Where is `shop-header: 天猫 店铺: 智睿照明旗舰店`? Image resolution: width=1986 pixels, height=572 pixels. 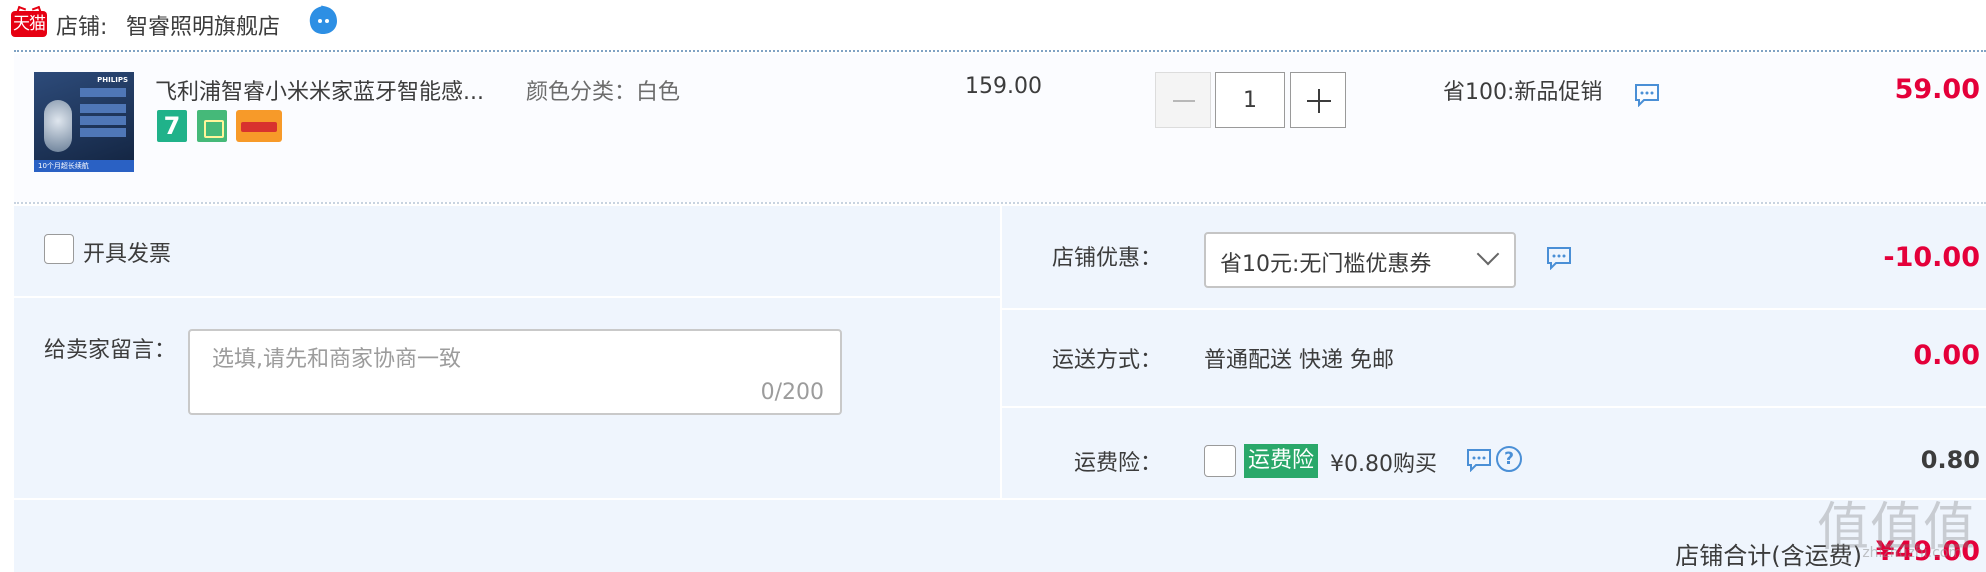
shop-header: 天猫 店铺: 智睿照明旗舰店 is located at coordinates (993, 25).